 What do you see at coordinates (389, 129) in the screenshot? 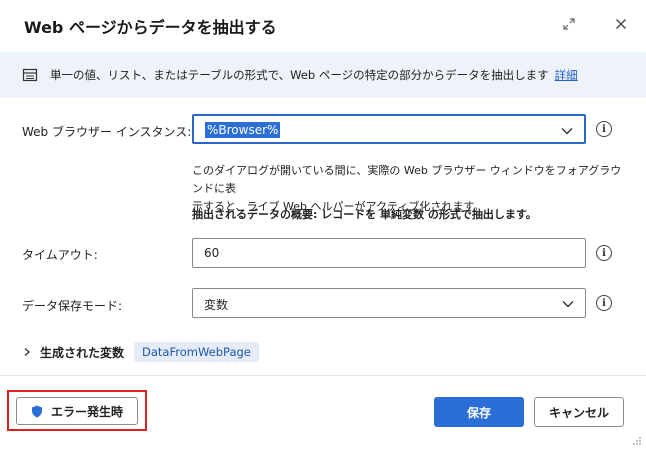
I see `browser-instance-select: %Browser%` at bounding box center [389, 129].